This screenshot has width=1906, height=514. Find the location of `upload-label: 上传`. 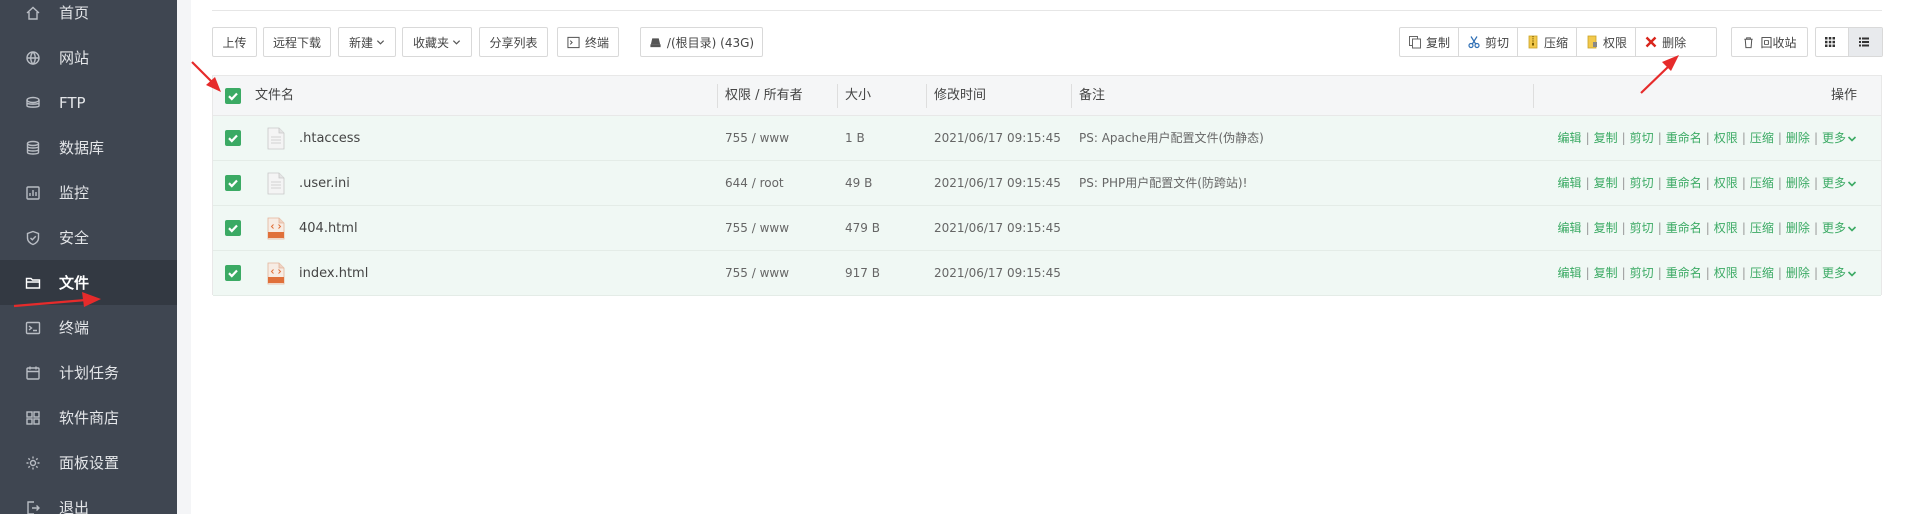

upload-label: 上传 is located at coordinates (234, 42).